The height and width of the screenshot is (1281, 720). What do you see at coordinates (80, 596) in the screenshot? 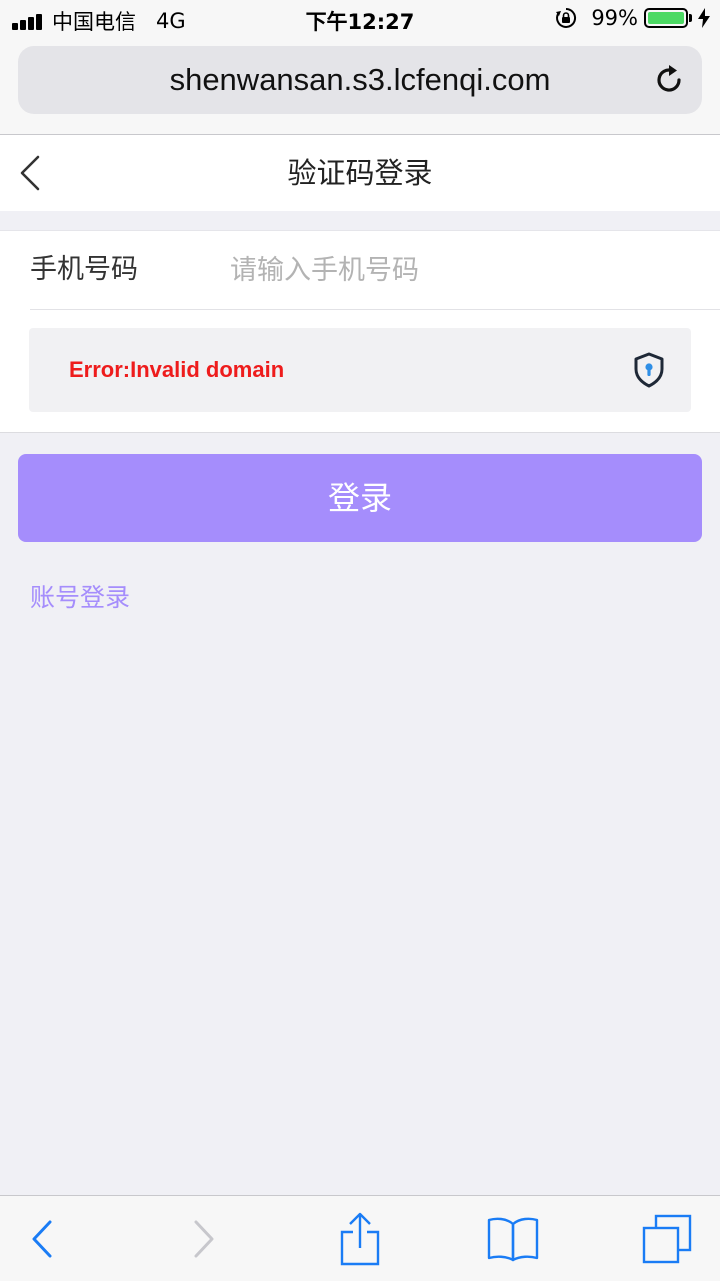
I see `account-login-link: 账号登录` at bounding box center [80, 596].